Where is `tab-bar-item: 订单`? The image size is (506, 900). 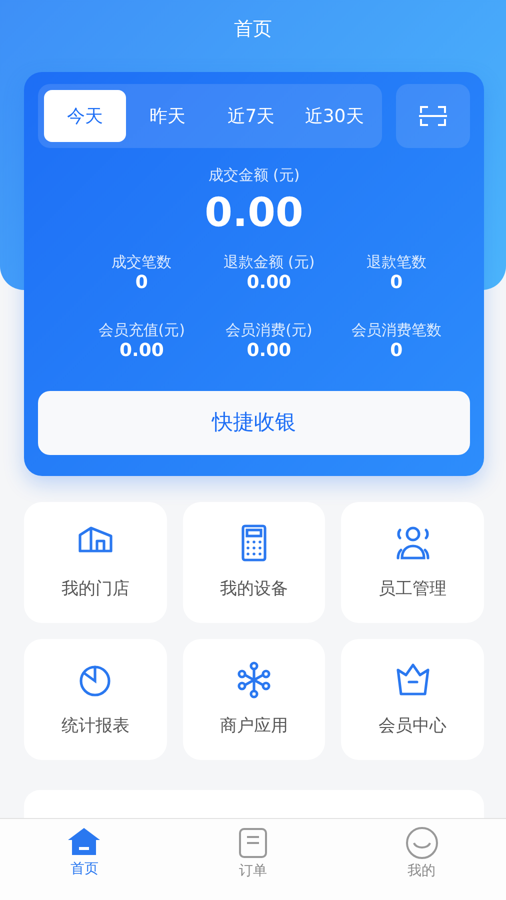 tab-bar-item: 订单 is located at coordinates (253, 859).